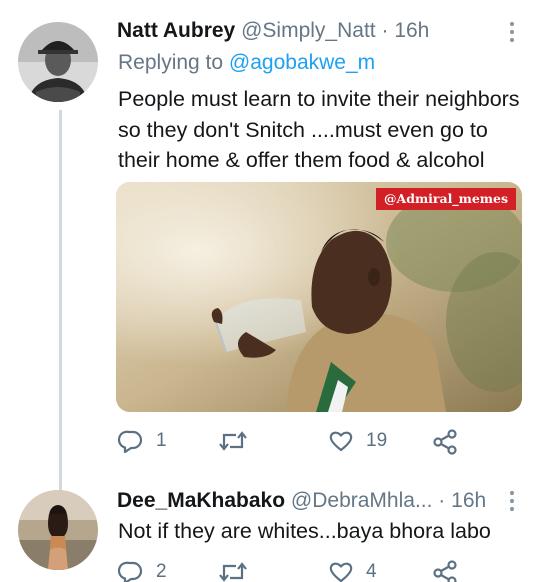 The width and height of the screenshot is (540, 582). What do you see at coordinates (357, 441) in the screenshot?
I see `like-button: 19` at bounding box center [357, 441].